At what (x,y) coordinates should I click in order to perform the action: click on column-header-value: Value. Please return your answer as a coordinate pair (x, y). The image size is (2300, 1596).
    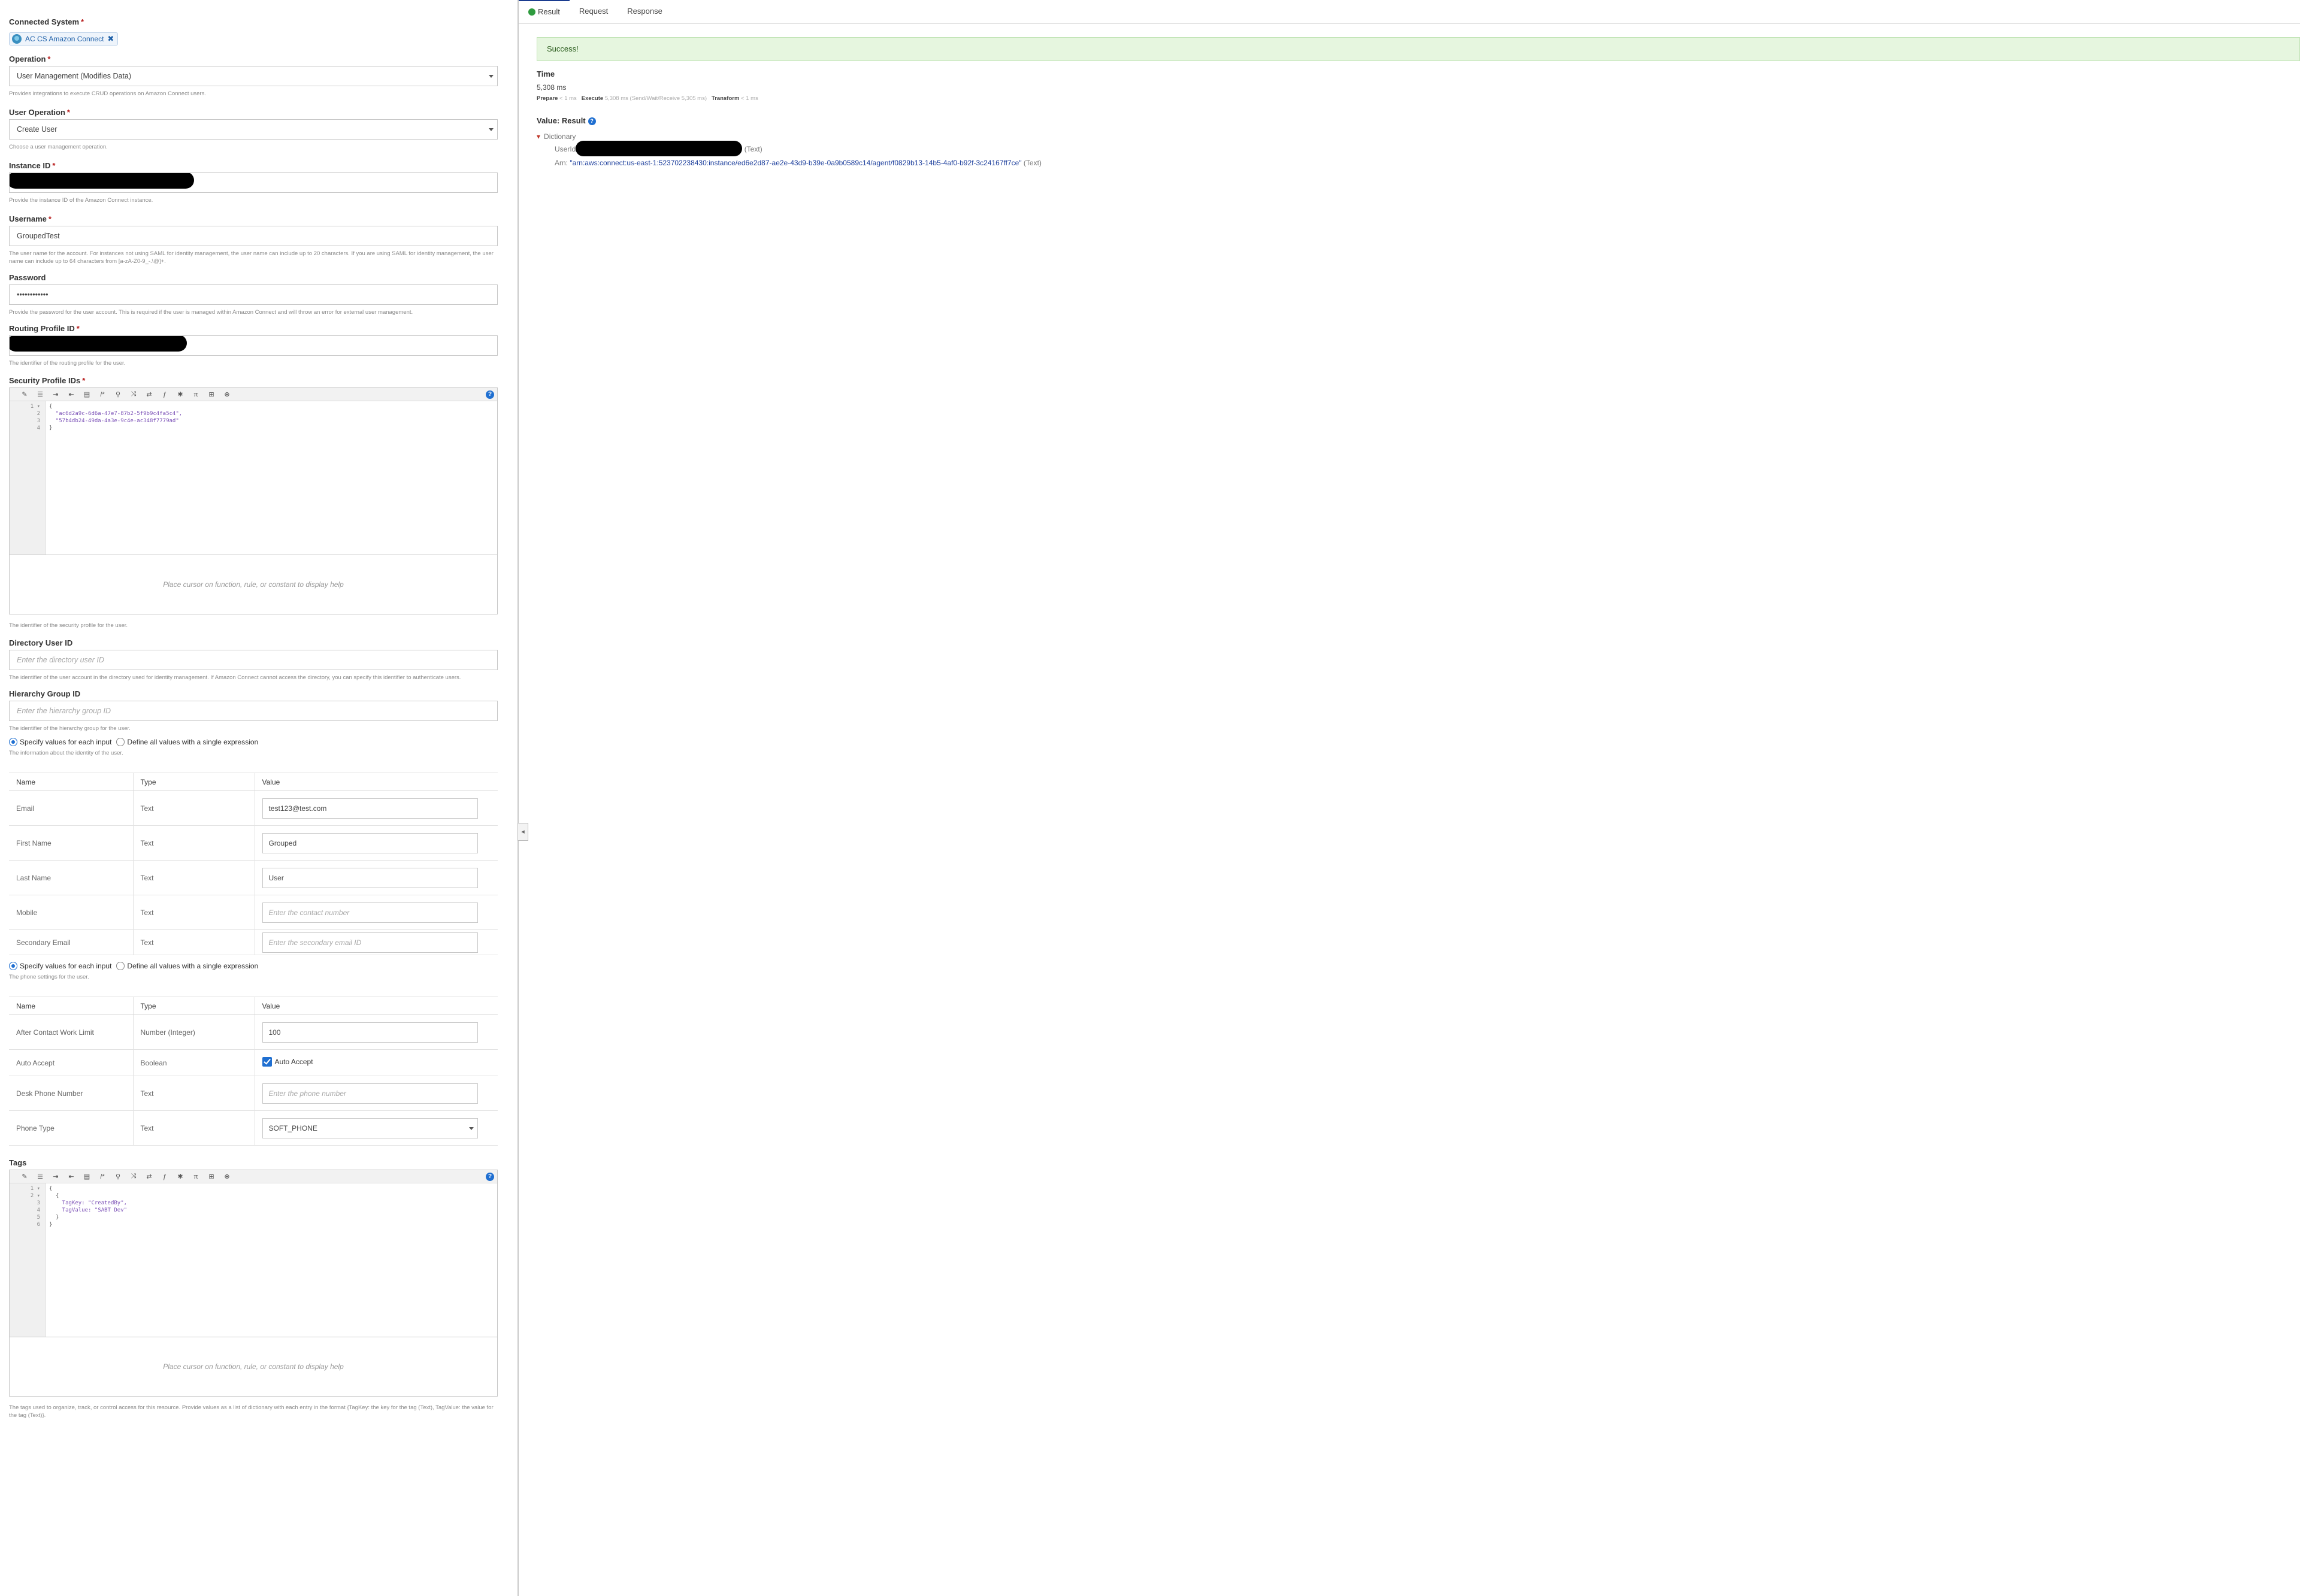
    Looking at the image, I should click on (376, 1006).